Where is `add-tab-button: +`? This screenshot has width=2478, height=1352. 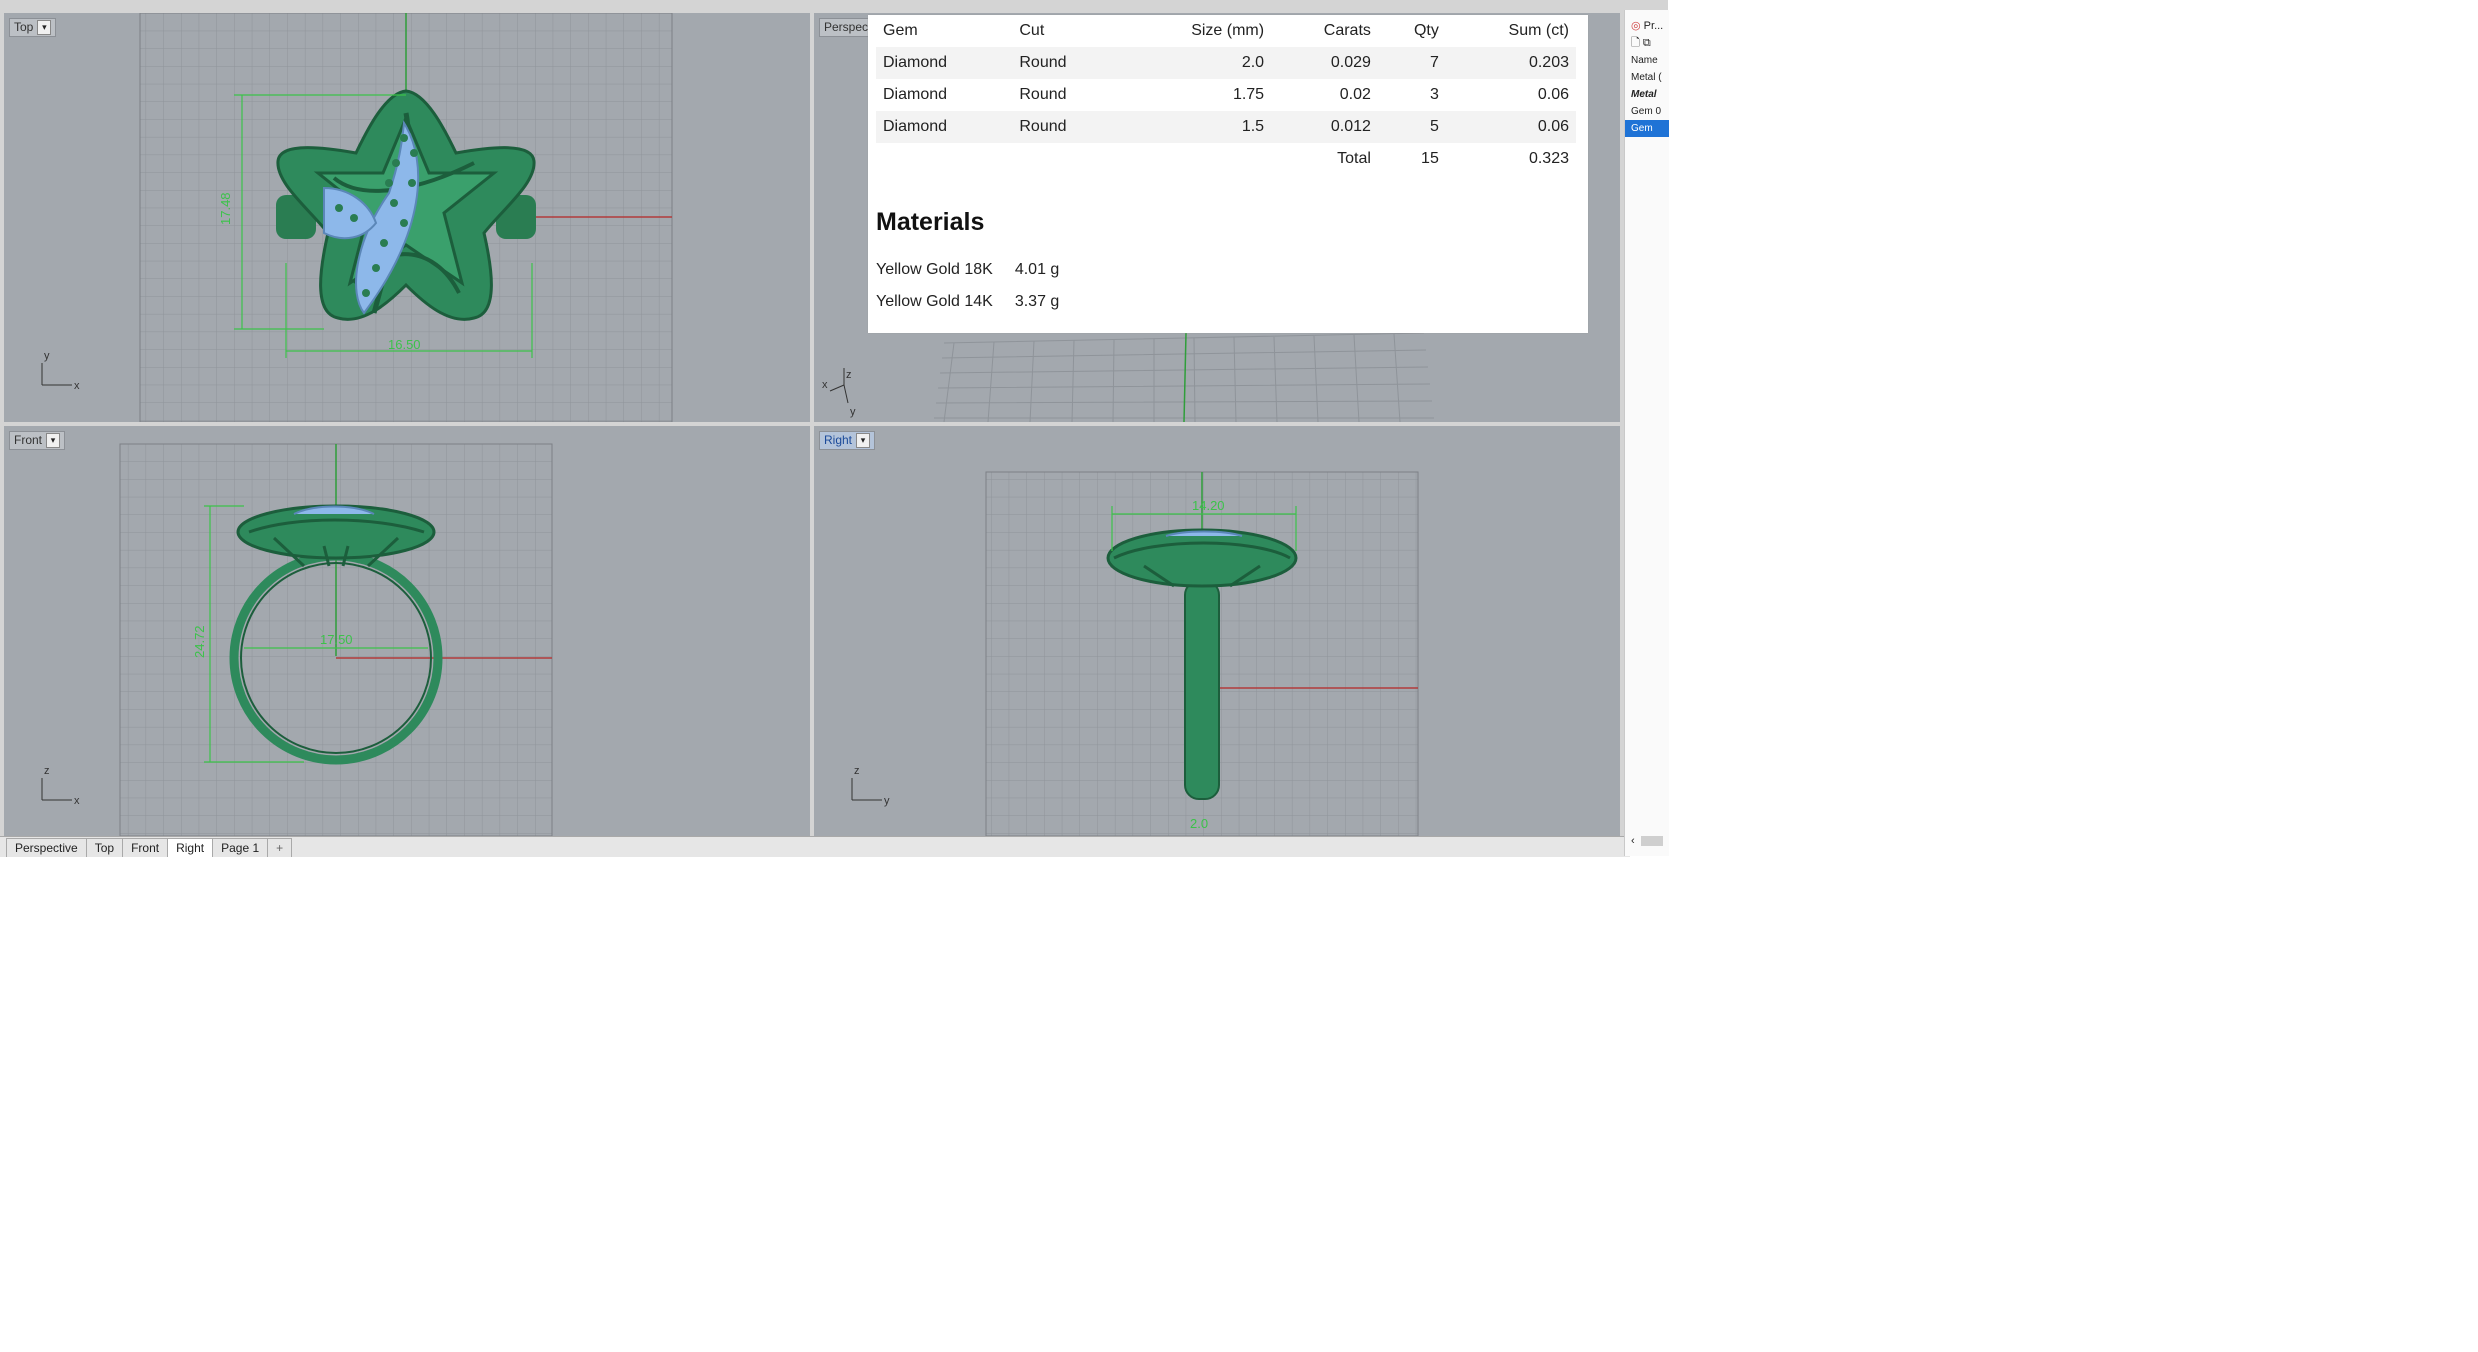 add-tab-button: + is located at coordinates (280, 847).